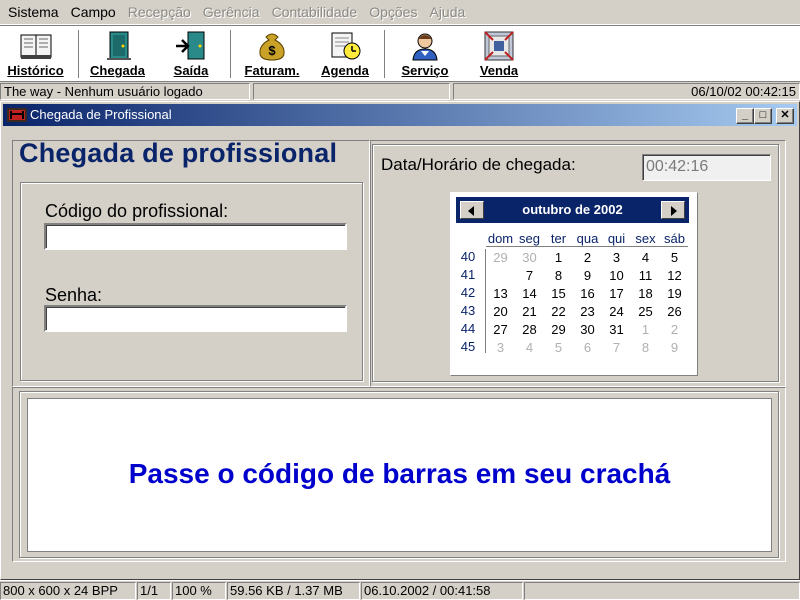 The width and height of the screenshot is (800, 600). I want to click on status-datetime: 06/10/02 00:42:15, so click(626, 91).